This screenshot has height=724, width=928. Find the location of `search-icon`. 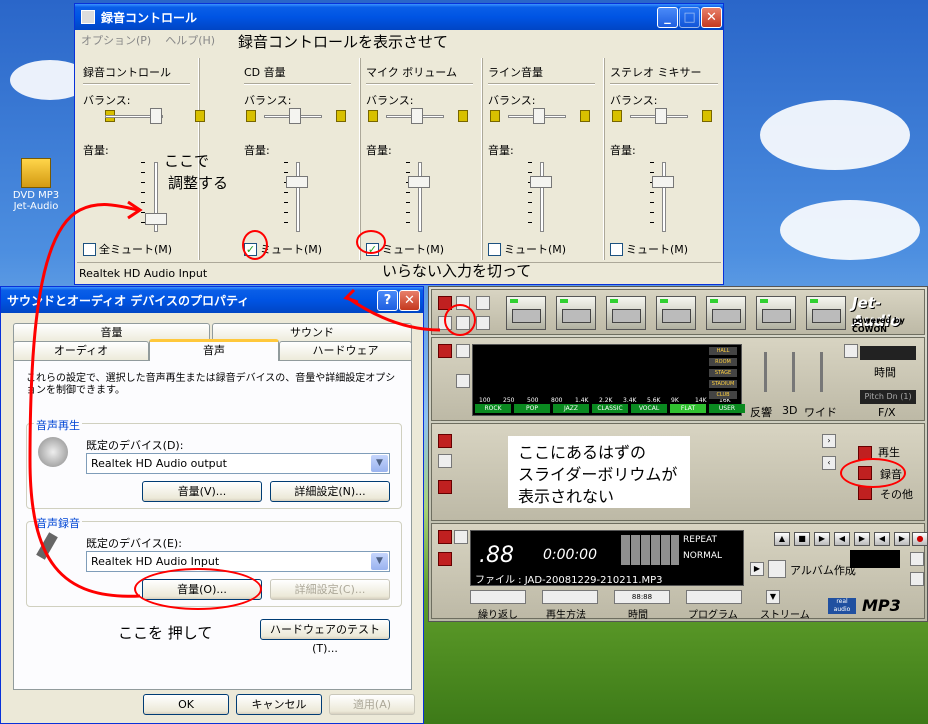

search-icon is located at coordinates (483, 303).